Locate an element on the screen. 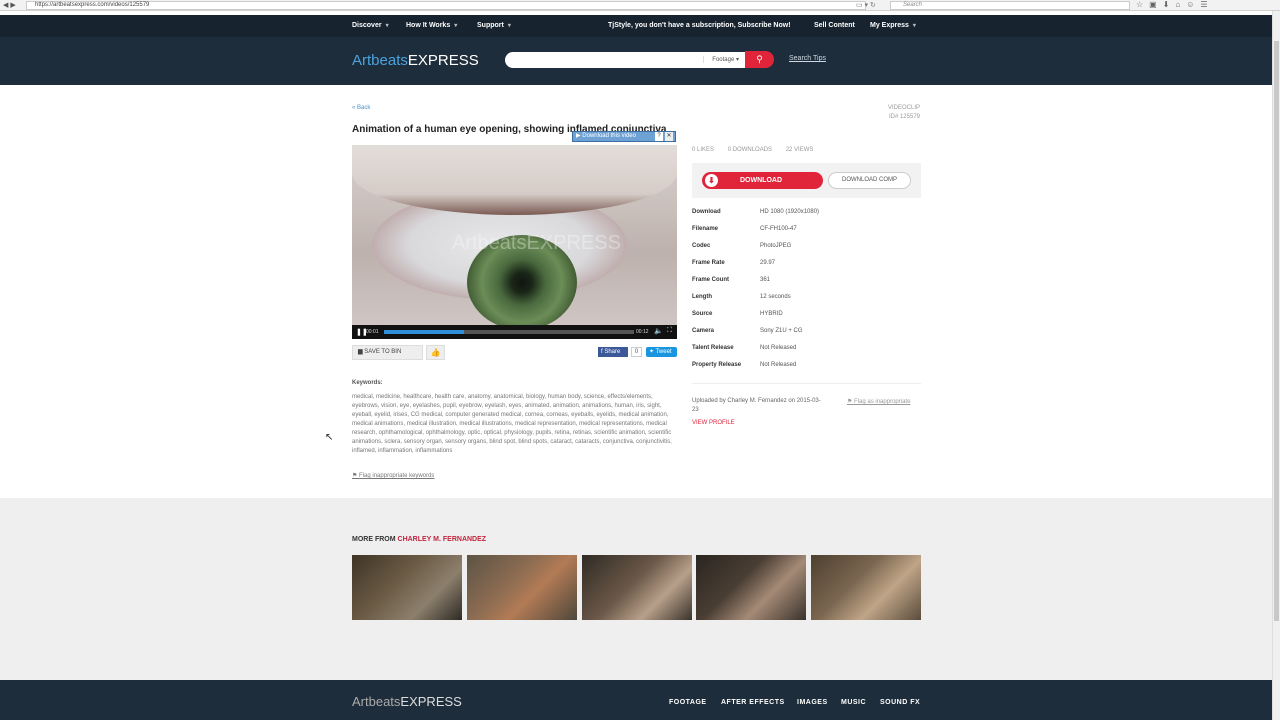  spec-value: Sony Z1U + CG is located at coordinates (781, 331).